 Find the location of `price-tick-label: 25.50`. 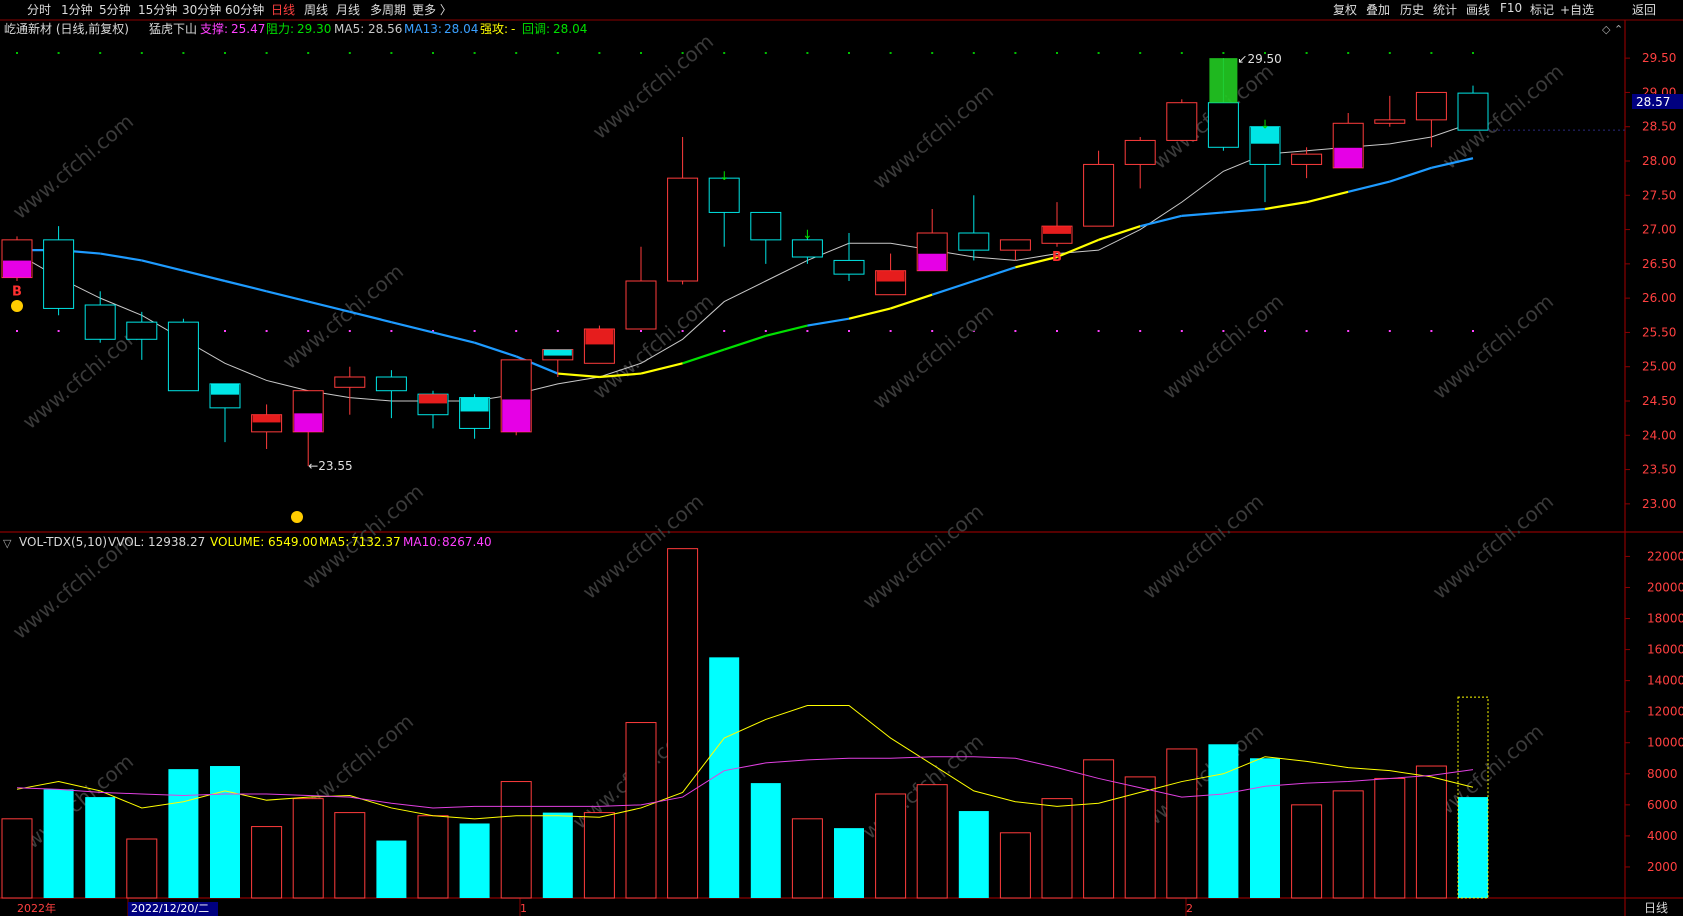

price-tick-label: 25.50 is located at coordinates (1659, 332).